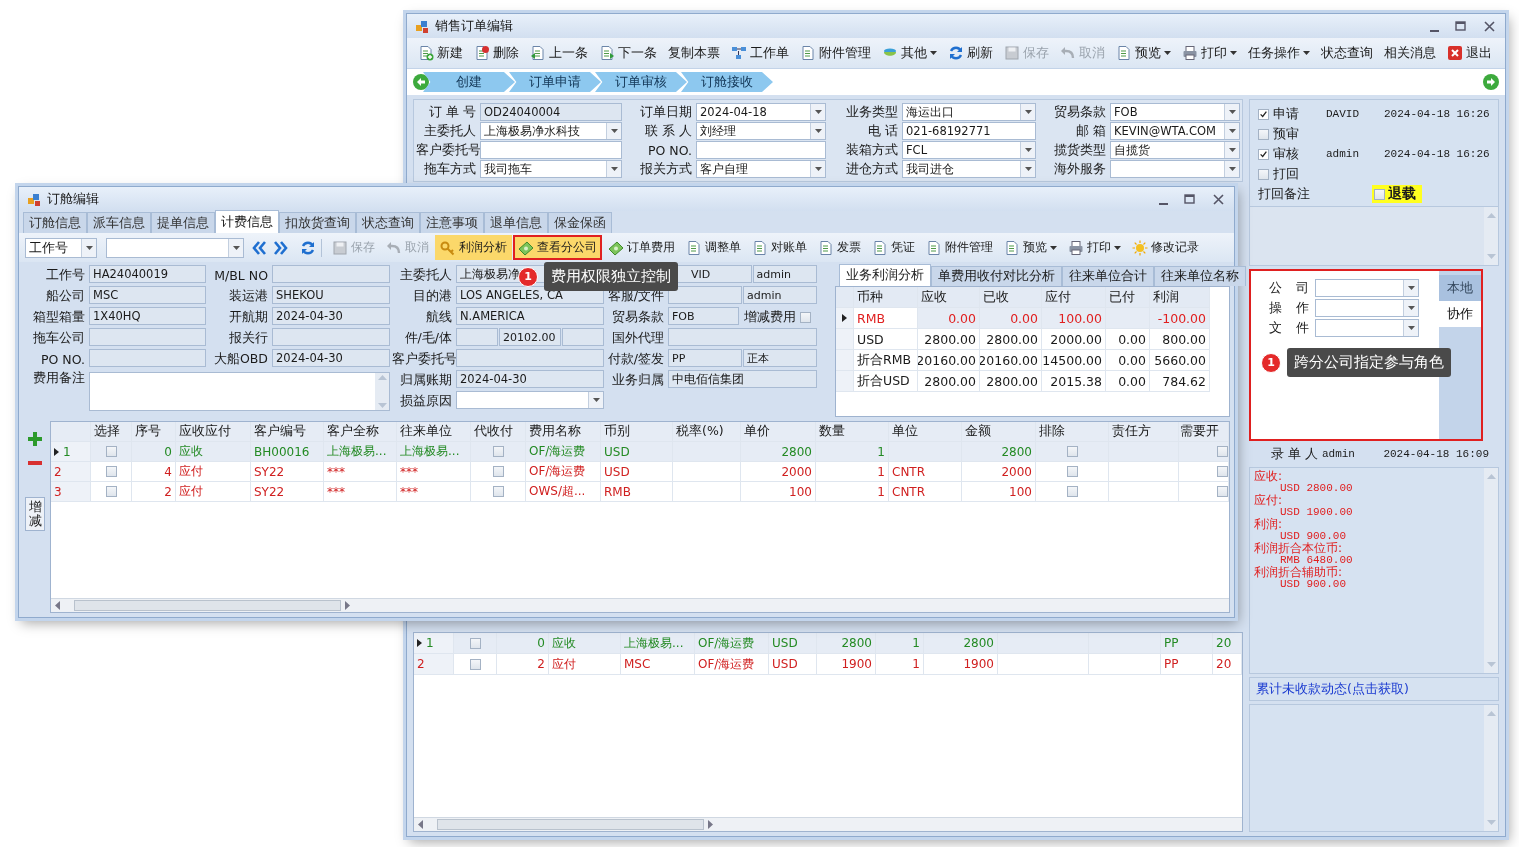 The height and width of the screenshot is (847, 1519). What do you see at coordinates (872, 150) in the screenshot?
I see `field-label: 装箱方式` at bounding box center [872, 150].